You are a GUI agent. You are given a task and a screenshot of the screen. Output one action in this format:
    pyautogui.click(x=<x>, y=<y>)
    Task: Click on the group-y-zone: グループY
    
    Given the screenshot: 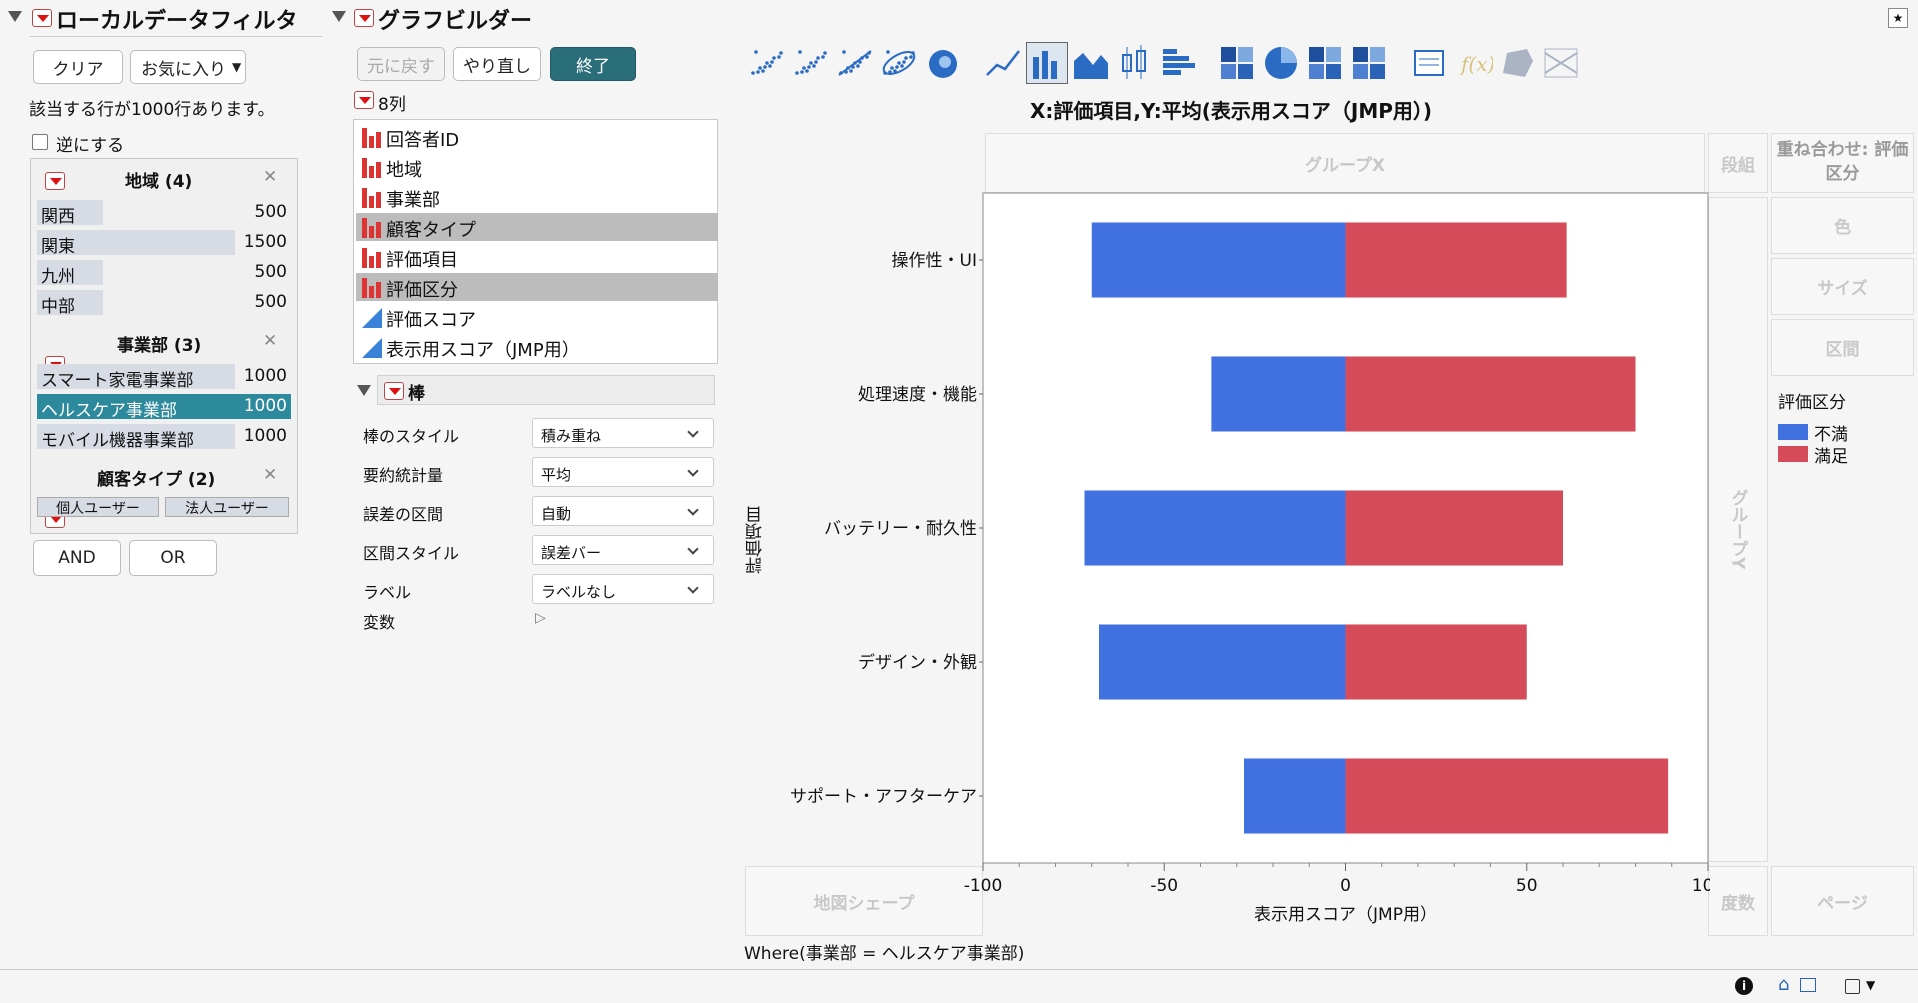 What is the action you would take?
    pyautogui.click(x=1738, y=529)
    